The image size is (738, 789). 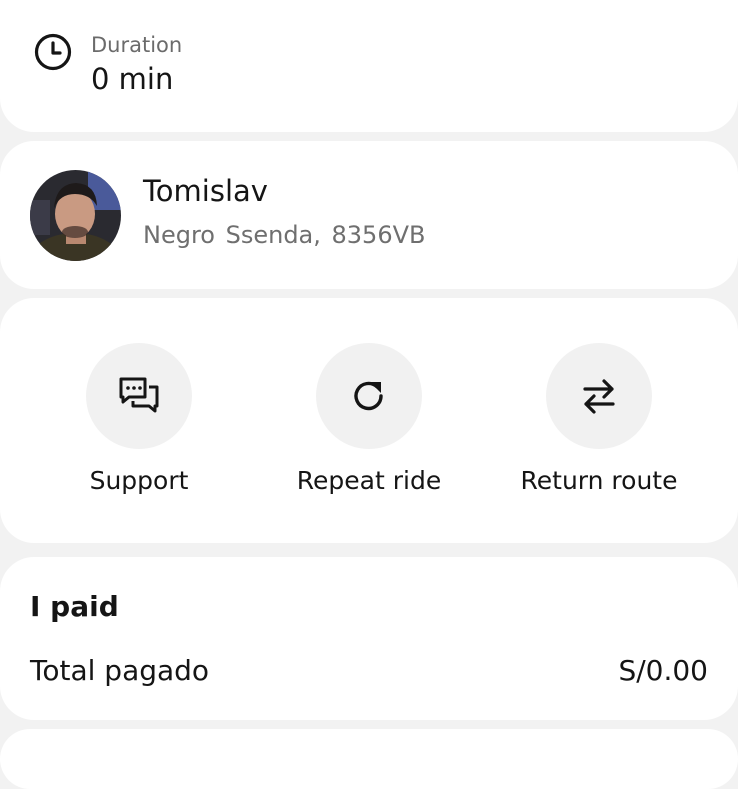 I want to click on return-route-button: Return route, so click(x=599, y=419).